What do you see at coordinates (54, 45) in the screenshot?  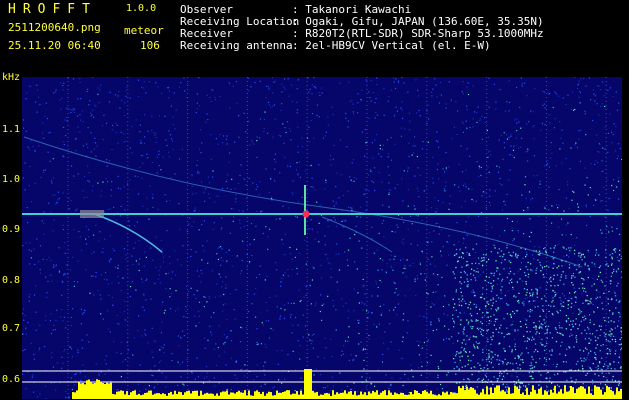 I see `datetime: 25.11.20 06:40` at bounding box center [54, 45].